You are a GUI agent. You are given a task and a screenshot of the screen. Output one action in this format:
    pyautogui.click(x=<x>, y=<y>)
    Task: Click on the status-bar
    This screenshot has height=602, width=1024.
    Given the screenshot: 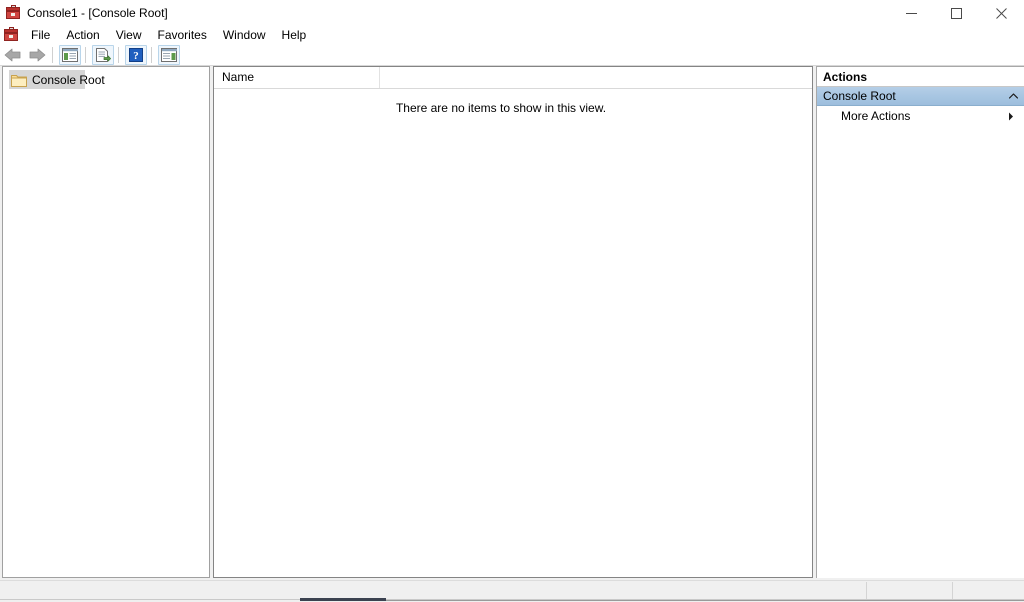 What is the action you would take?
    pyautogui.click(x=512, y=589)
    